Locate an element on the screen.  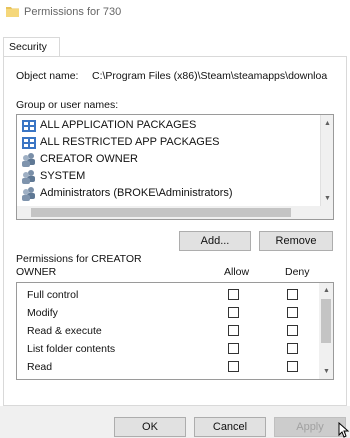
tab-security: Security is located at coordinates (31, 47).